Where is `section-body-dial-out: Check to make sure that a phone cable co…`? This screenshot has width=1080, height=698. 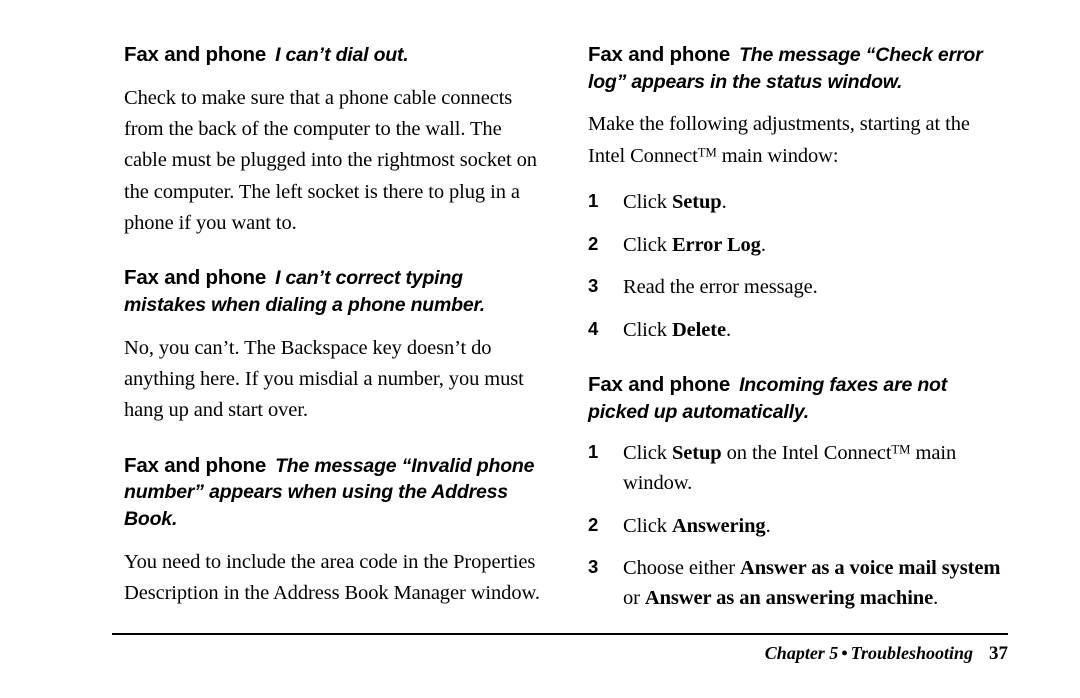 section-body-dial-out: Check to make sure that a phone cable co… is located at coordinates (330, 160).